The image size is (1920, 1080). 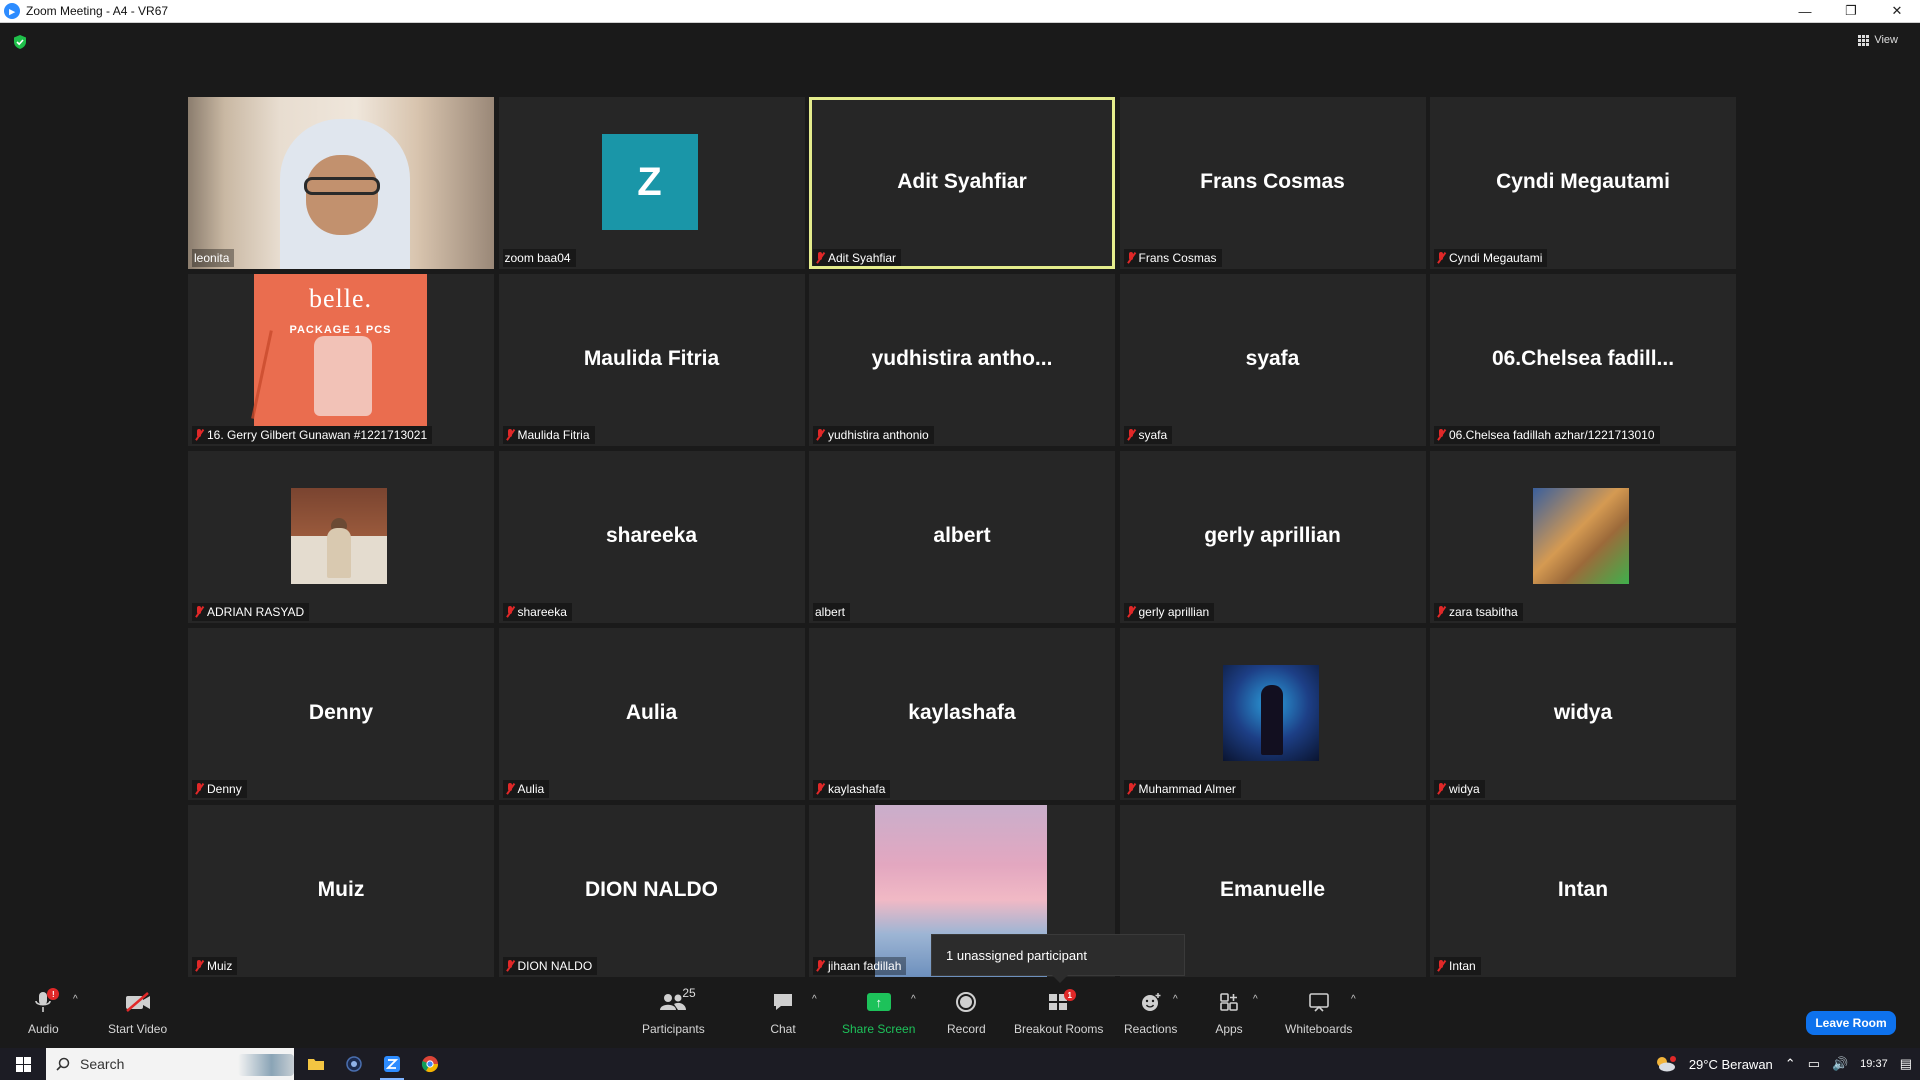 What do you see at coordinates (860, 966) in the screenshot?
I see `participant-name-label: jihaan fadillah` at bounding box center [860, 966].